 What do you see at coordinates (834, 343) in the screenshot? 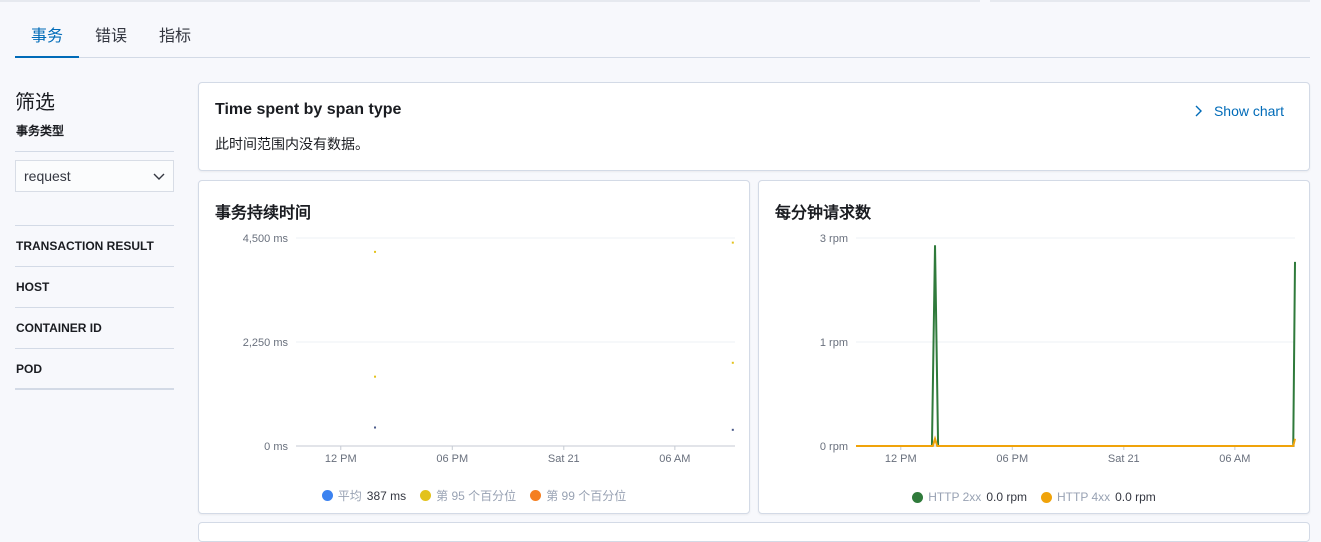
I see `y-tick-label: 1 rpm` at bounding box center [834, 343].